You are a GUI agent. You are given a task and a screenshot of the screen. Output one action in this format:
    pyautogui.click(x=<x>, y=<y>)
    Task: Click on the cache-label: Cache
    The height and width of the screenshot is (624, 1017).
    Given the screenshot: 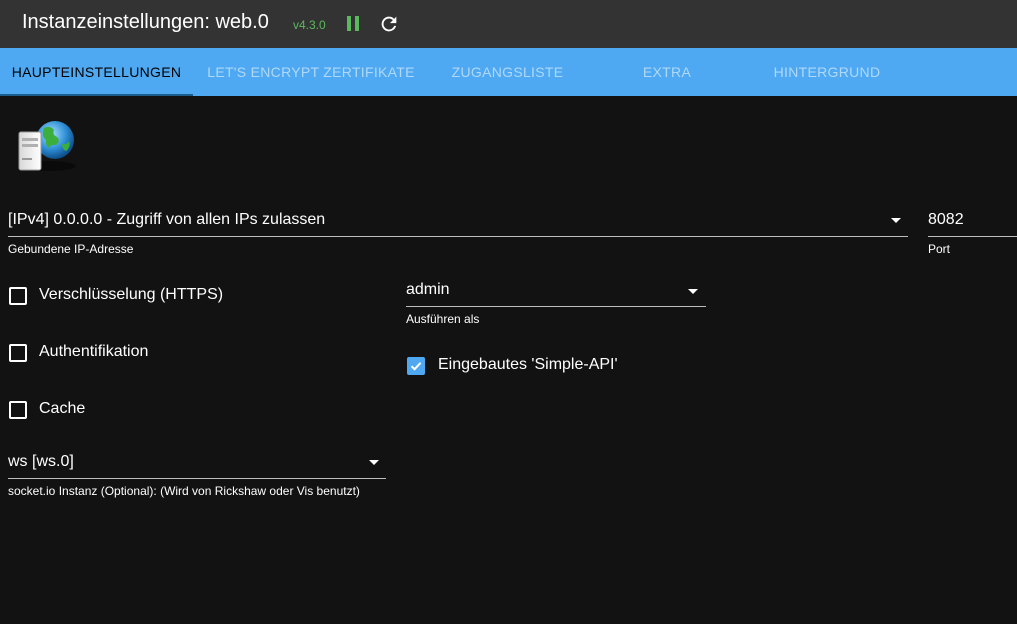 What is the action you would take?
    pyautogui.click(x=62, y=408)
    